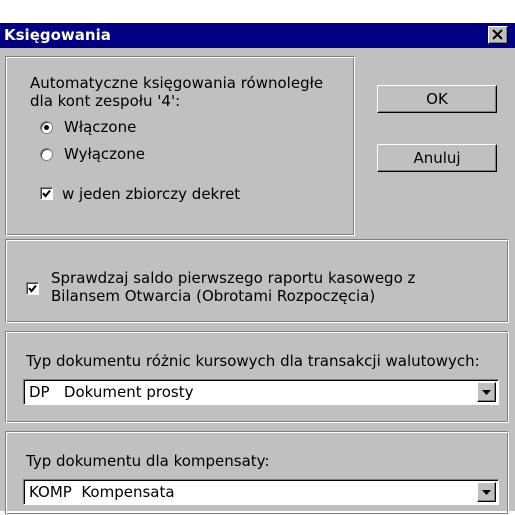 Image resolution: width=515 pixels, height=515 pixels. I want to click on compensation-document-dropdown-button, so click(486, 492).